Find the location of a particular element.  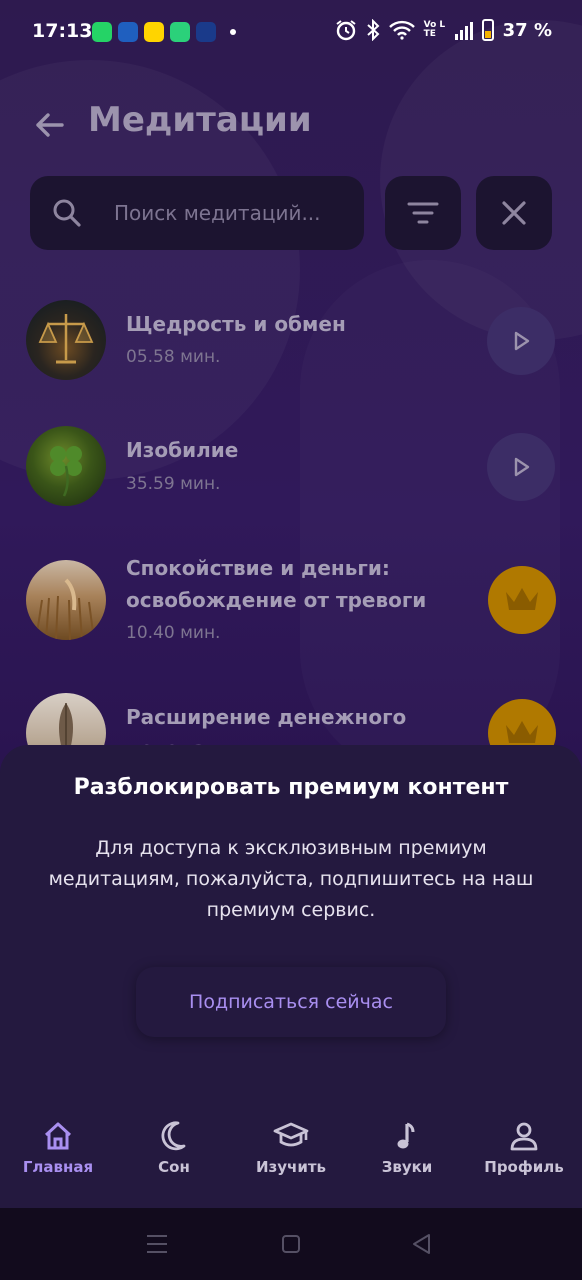

search-icon is located at coordinates (67, 213).